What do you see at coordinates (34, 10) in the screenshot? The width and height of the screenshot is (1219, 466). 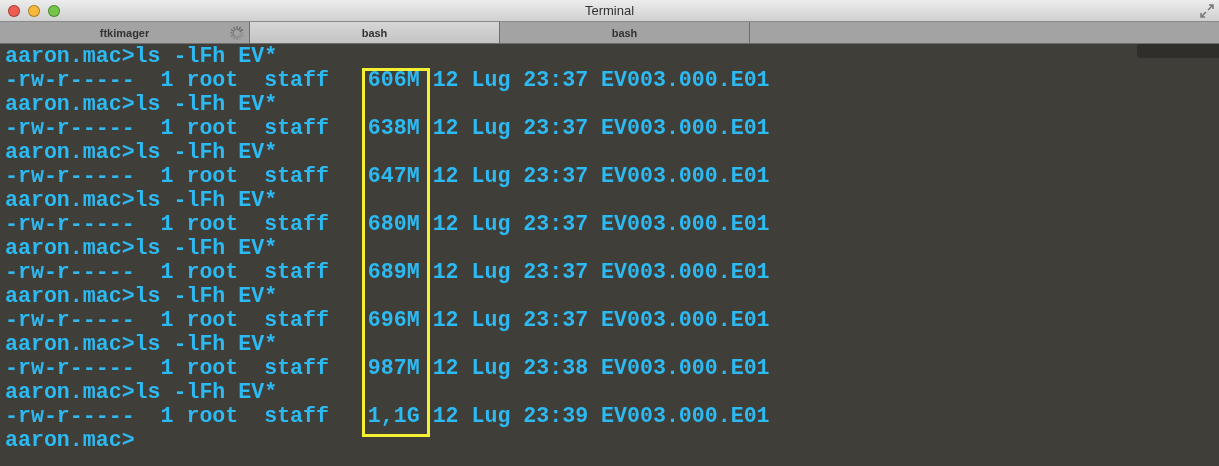 I see `minimize-button` at bounding box center [34, 10].